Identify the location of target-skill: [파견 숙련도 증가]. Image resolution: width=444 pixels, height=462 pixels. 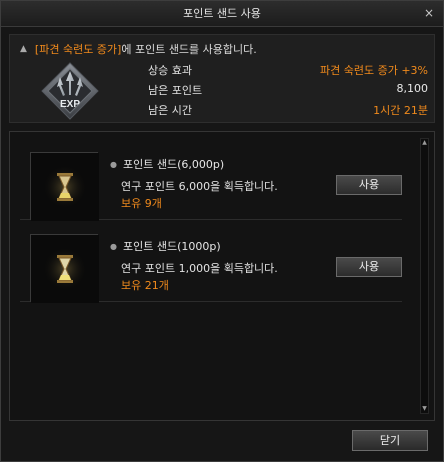
(78, 49).